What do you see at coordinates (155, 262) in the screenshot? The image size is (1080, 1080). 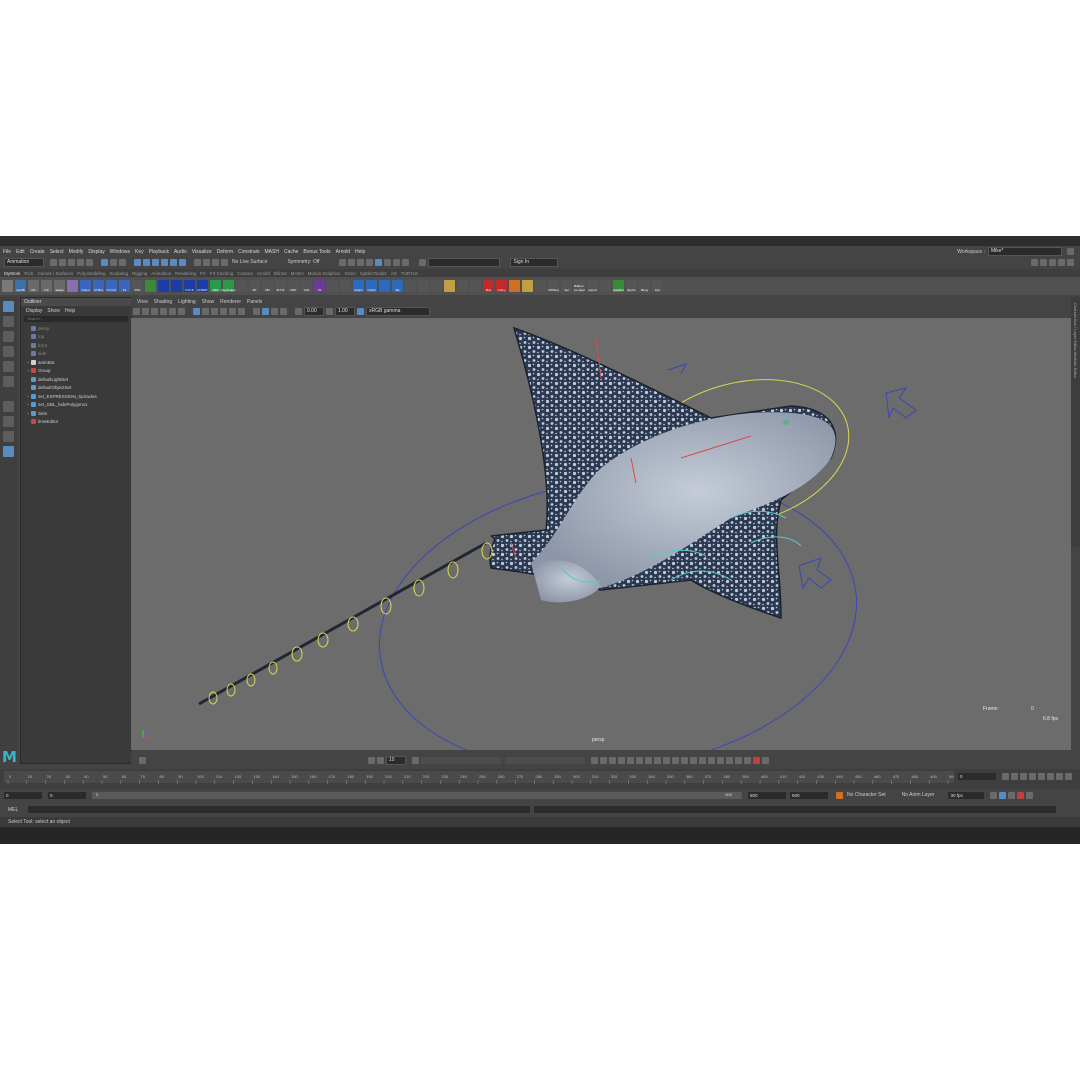 I see `snap-point-icon` at bounding box center [155, 262].